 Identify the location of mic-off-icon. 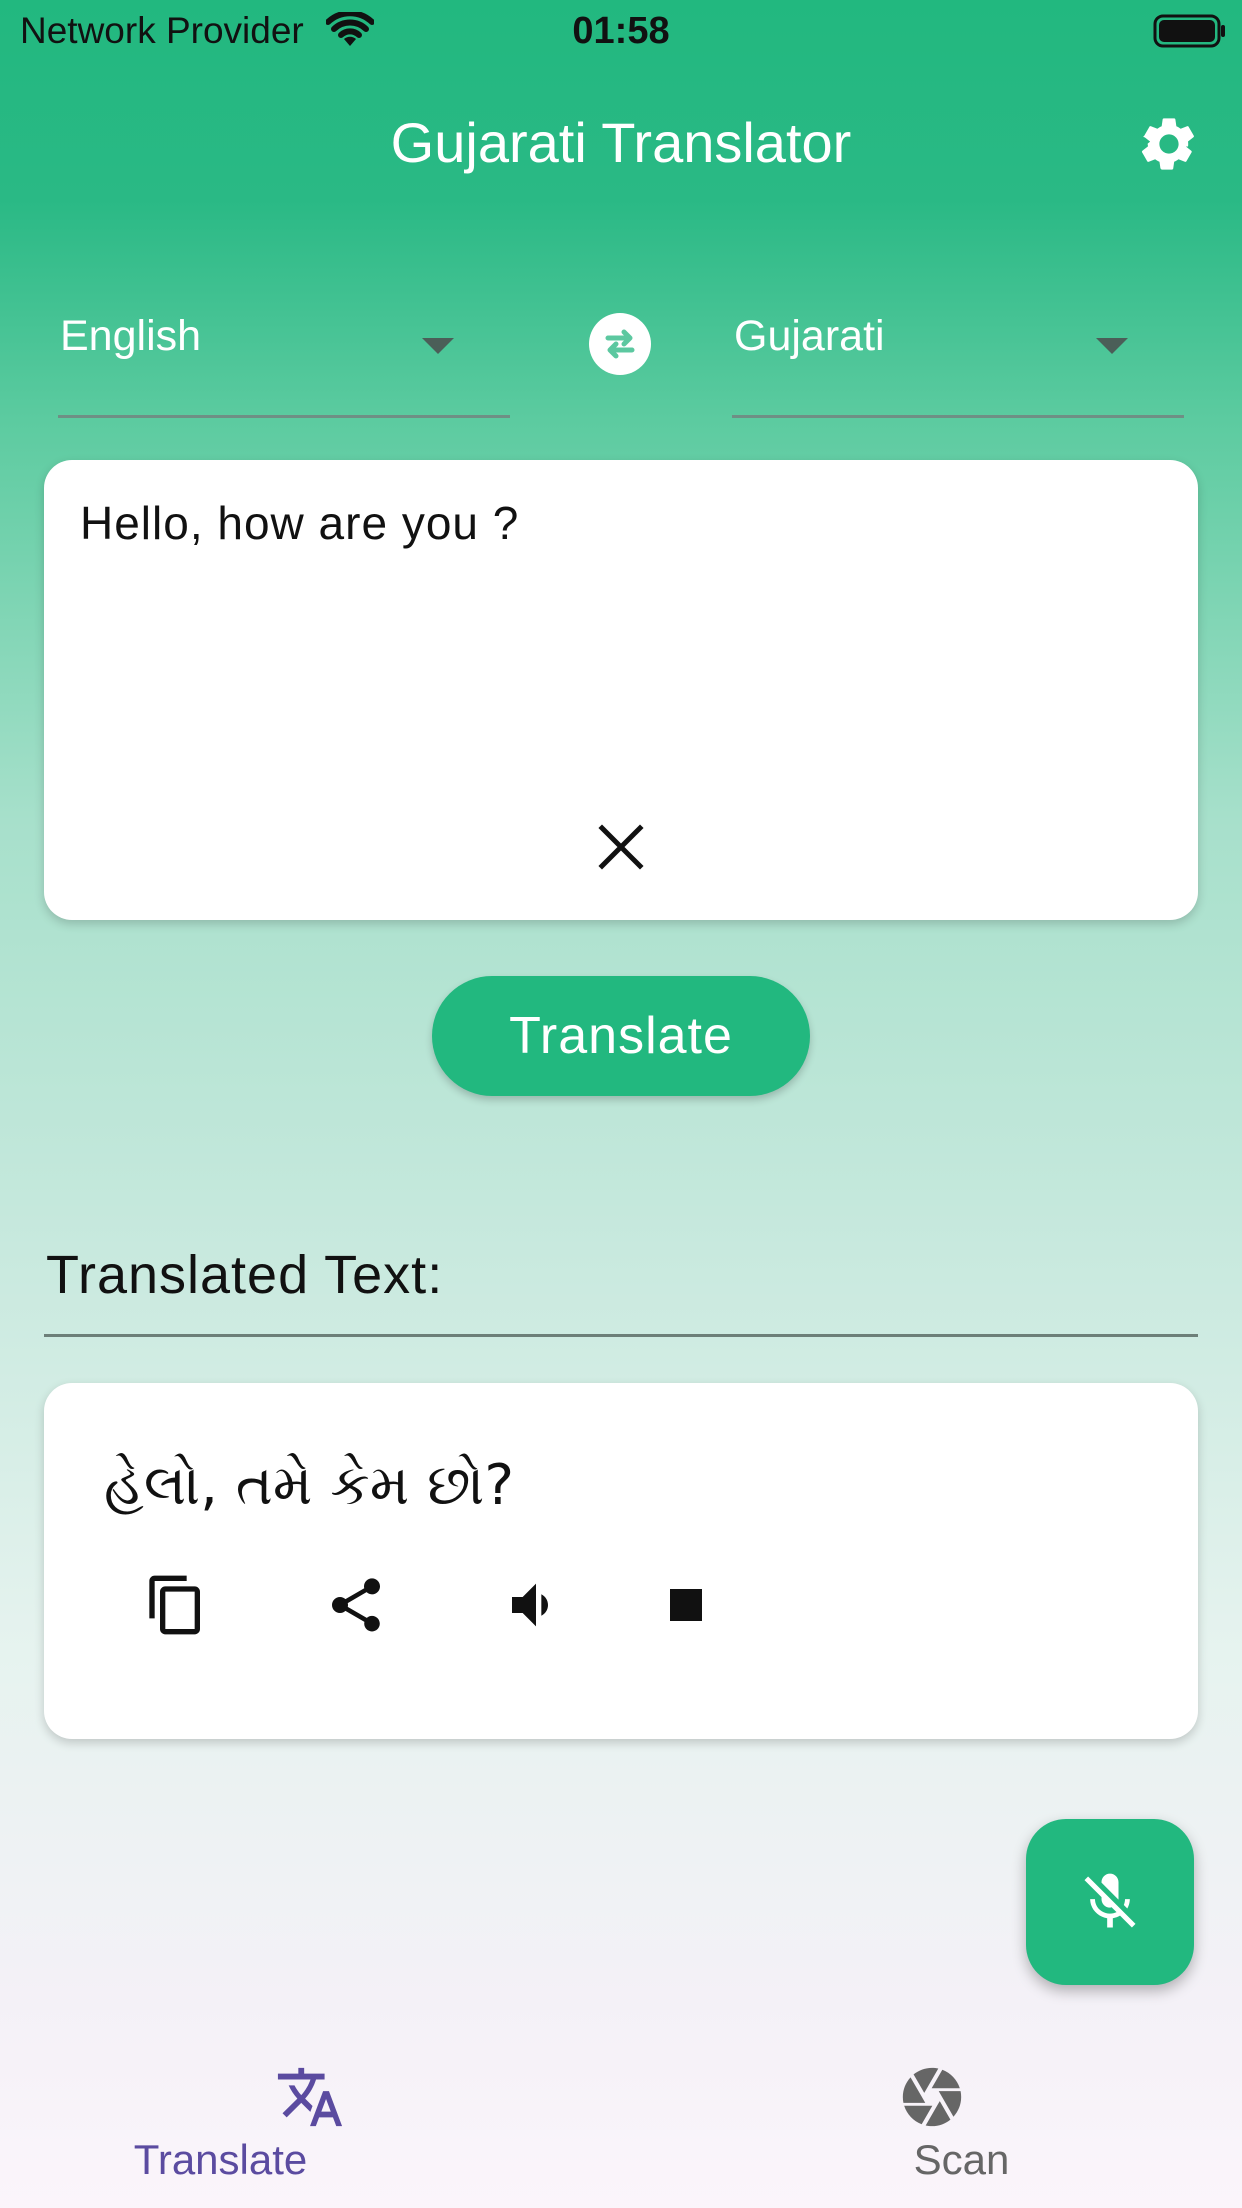
(1110, 1900).